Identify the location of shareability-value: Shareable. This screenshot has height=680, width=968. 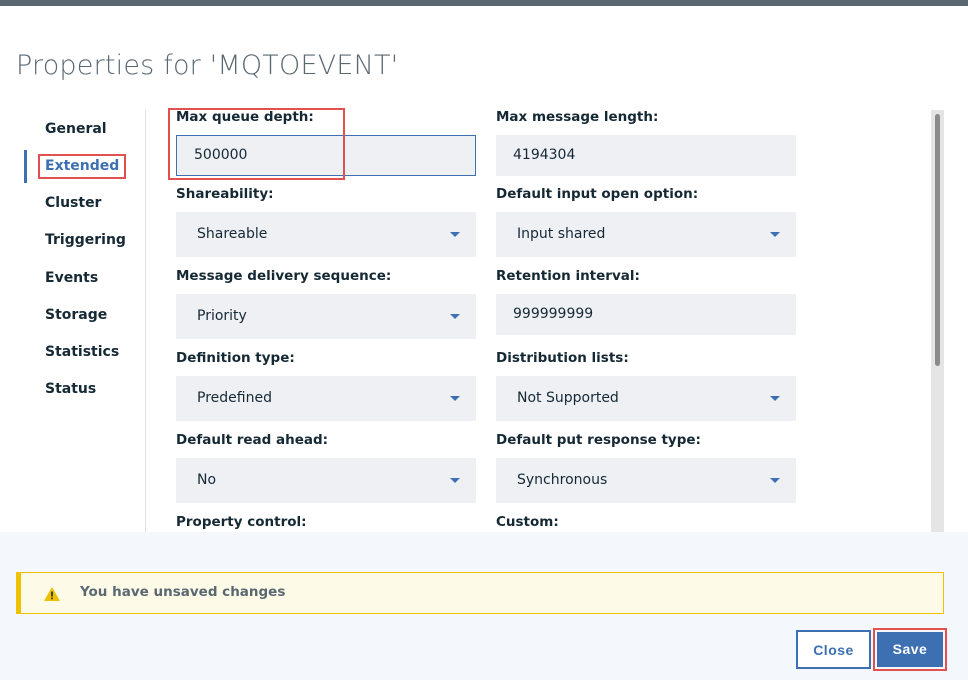
(232, 234).